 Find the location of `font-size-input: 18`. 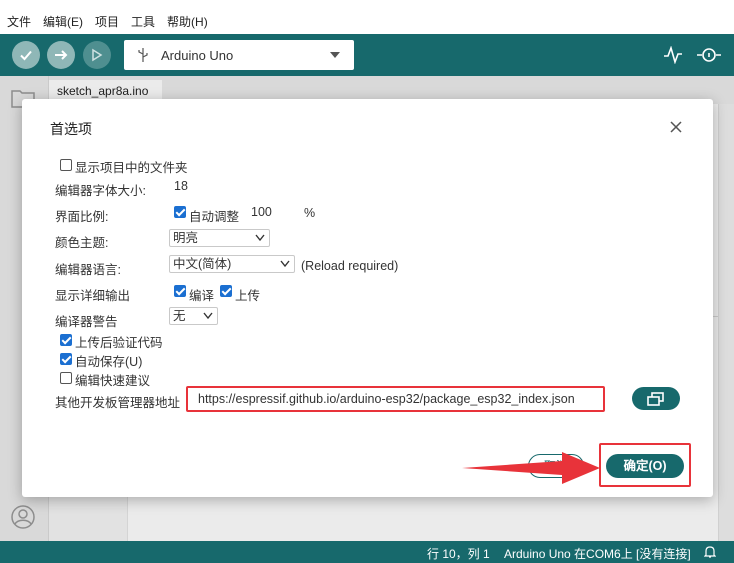

font-size-input: 18 is located at coordinates (199, 186).